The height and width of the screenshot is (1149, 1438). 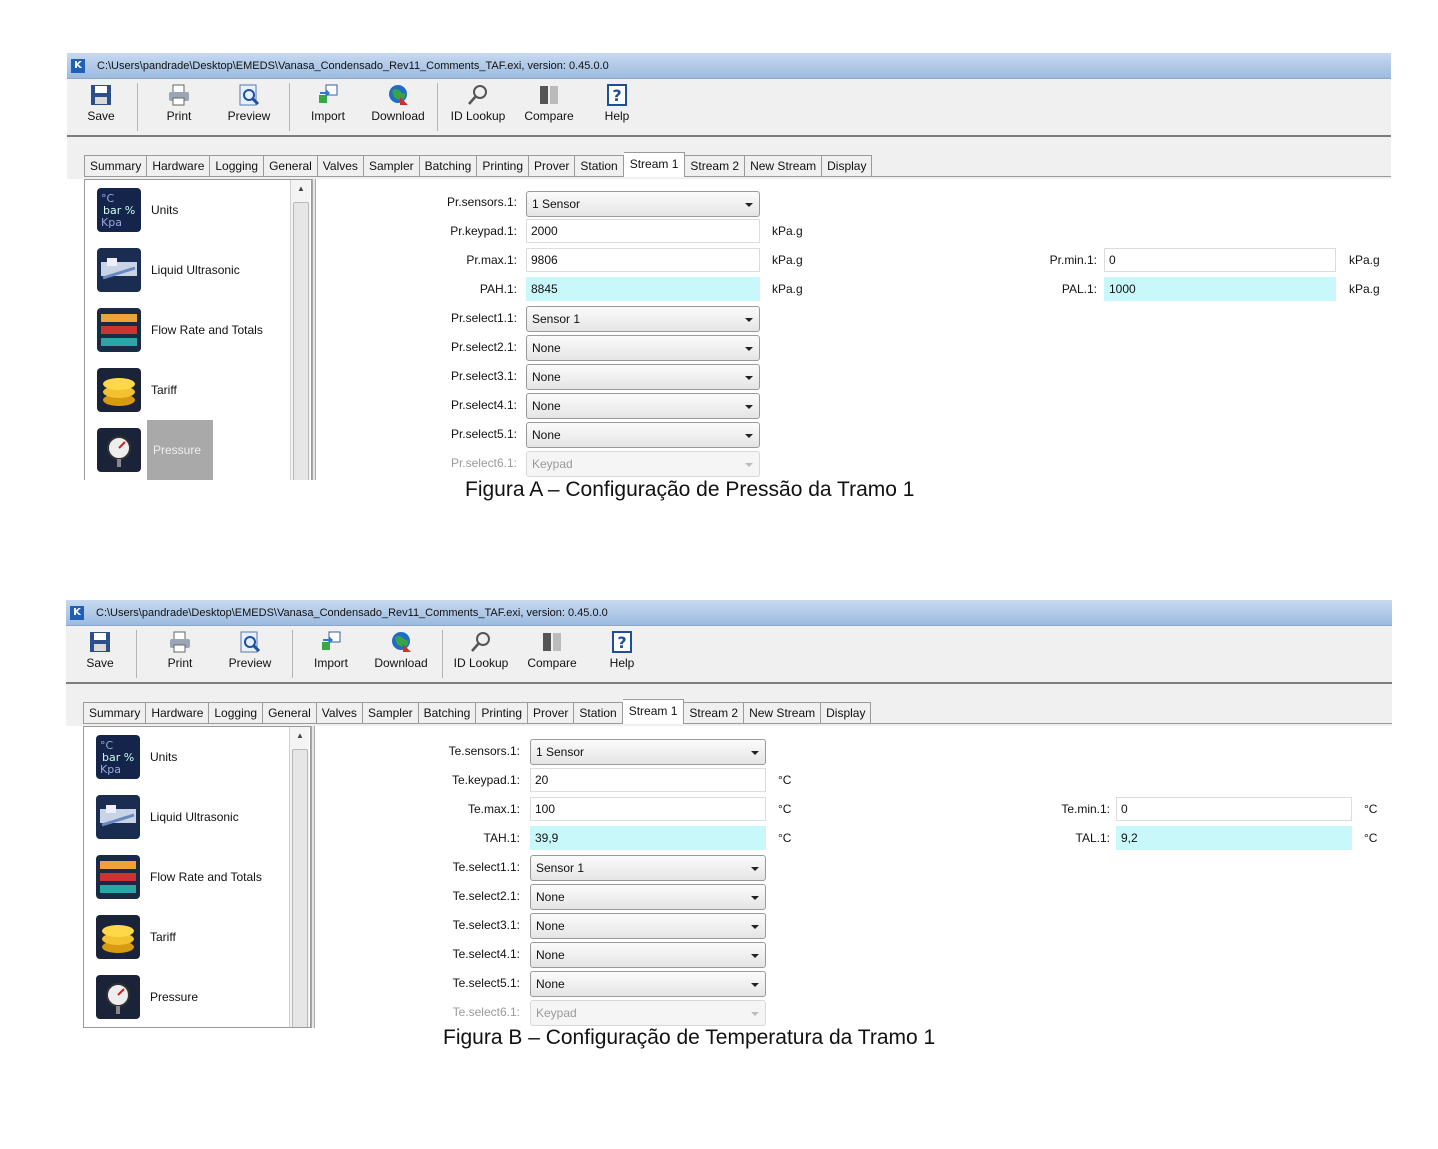 I want to click on max-input: 9806, so click(x=643, y=260).